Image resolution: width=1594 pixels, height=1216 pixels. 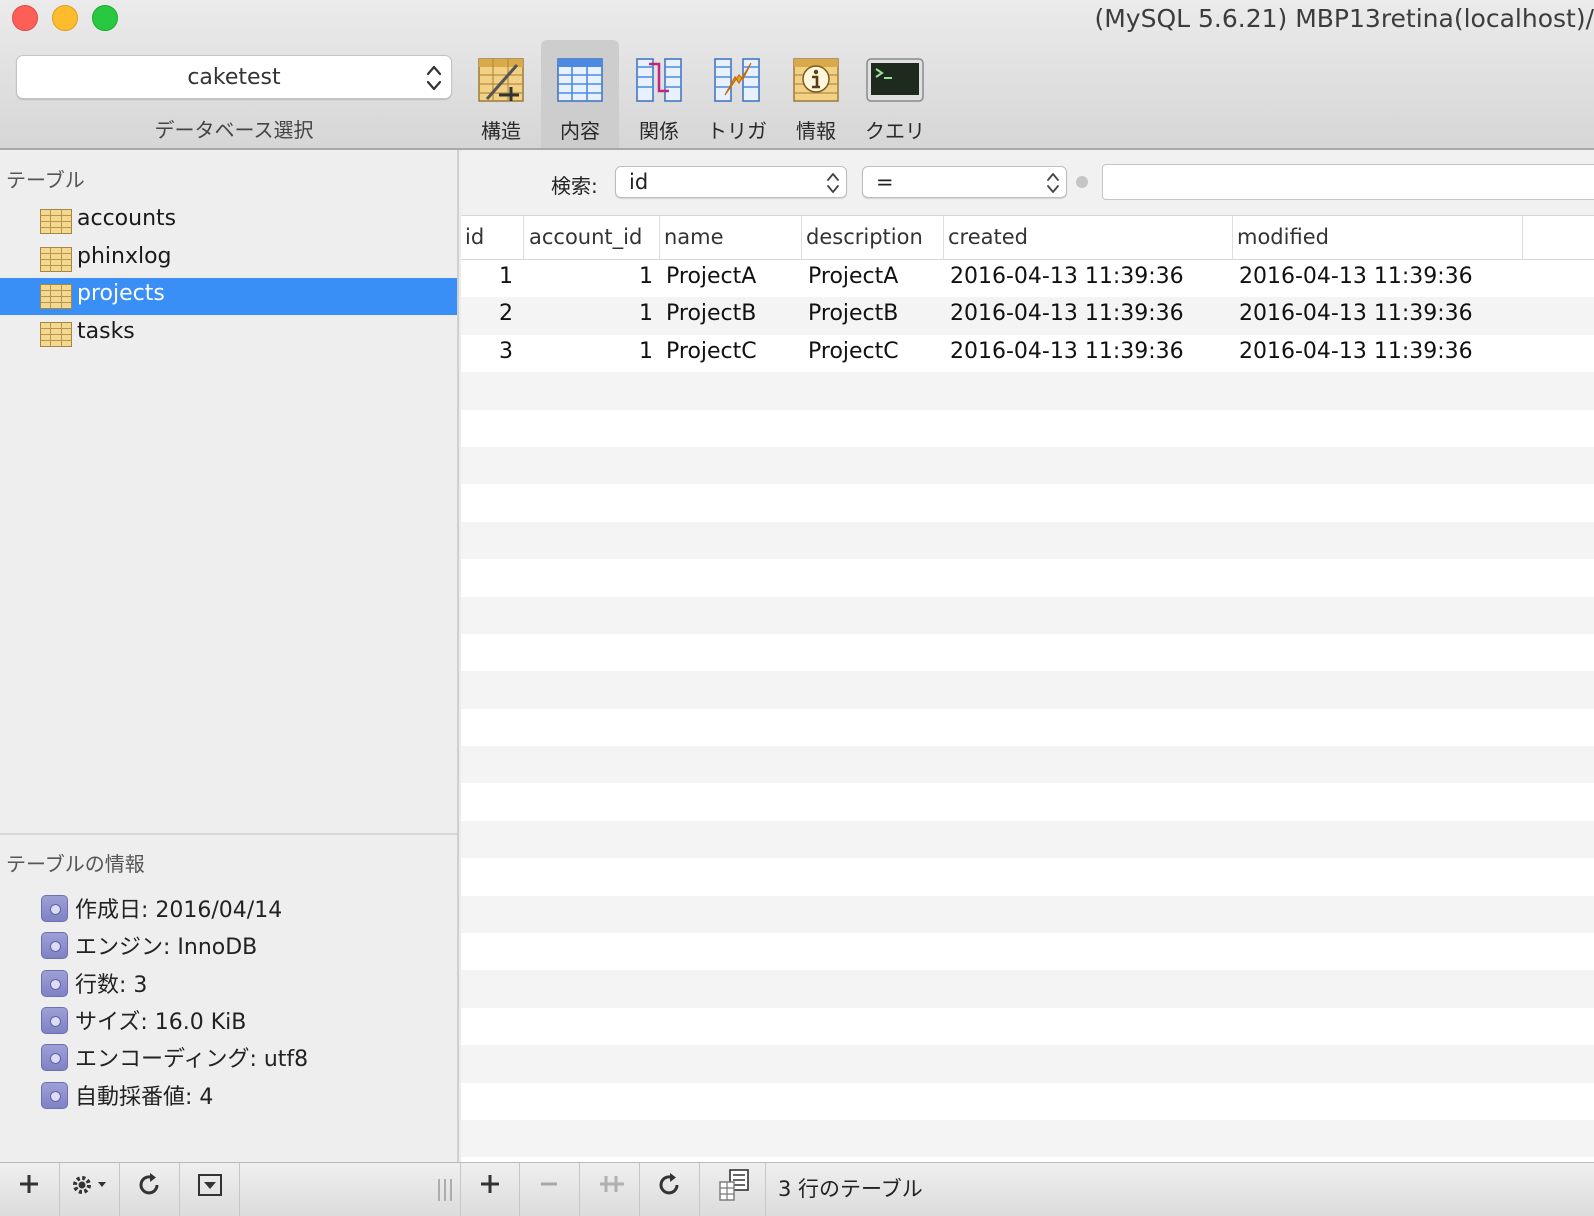 I want to click on search-label: 検索:, so click(x=574, y=186).